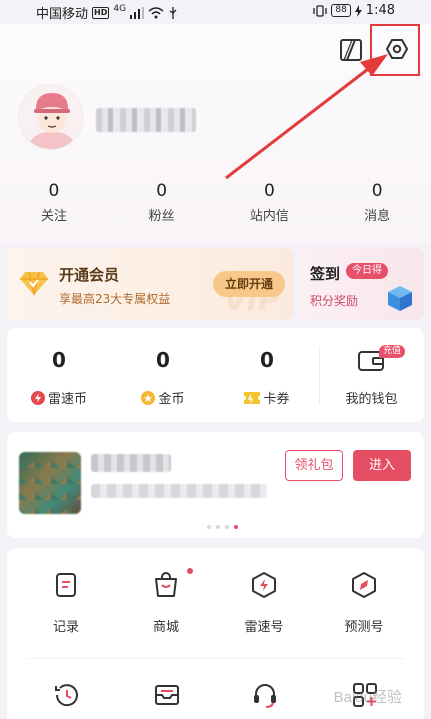  Describe the element at coordinates (325, 274) in the screenshot. I see `checkin-title: 签到` at that location.